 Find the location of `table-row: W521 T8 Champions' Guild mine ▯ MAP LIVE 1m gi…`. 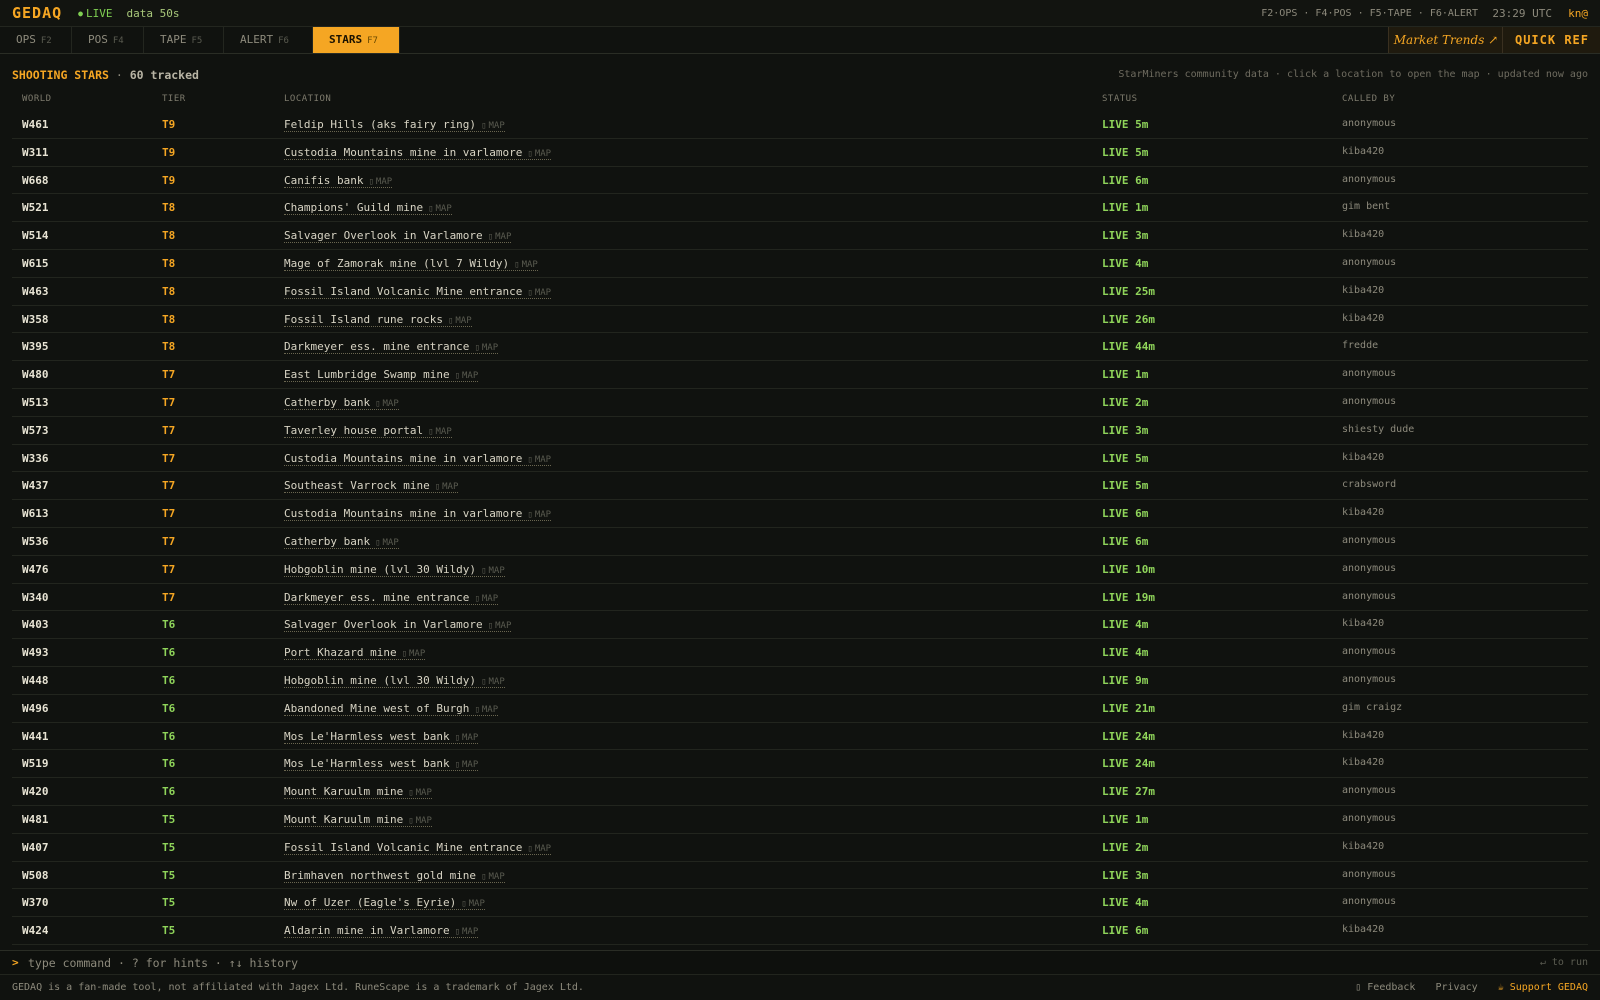

table-row: W521 T8 Champions' Guild mine ▯ MAP LIVE 1m gi… is located at coordinates (800, 208).